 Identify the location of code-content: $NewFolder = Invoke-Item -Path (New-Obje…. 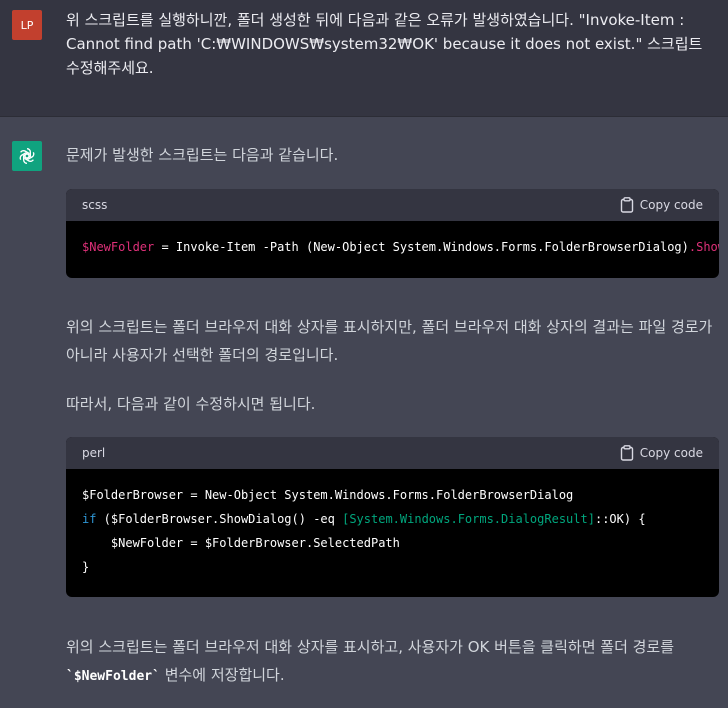
(392, 247).